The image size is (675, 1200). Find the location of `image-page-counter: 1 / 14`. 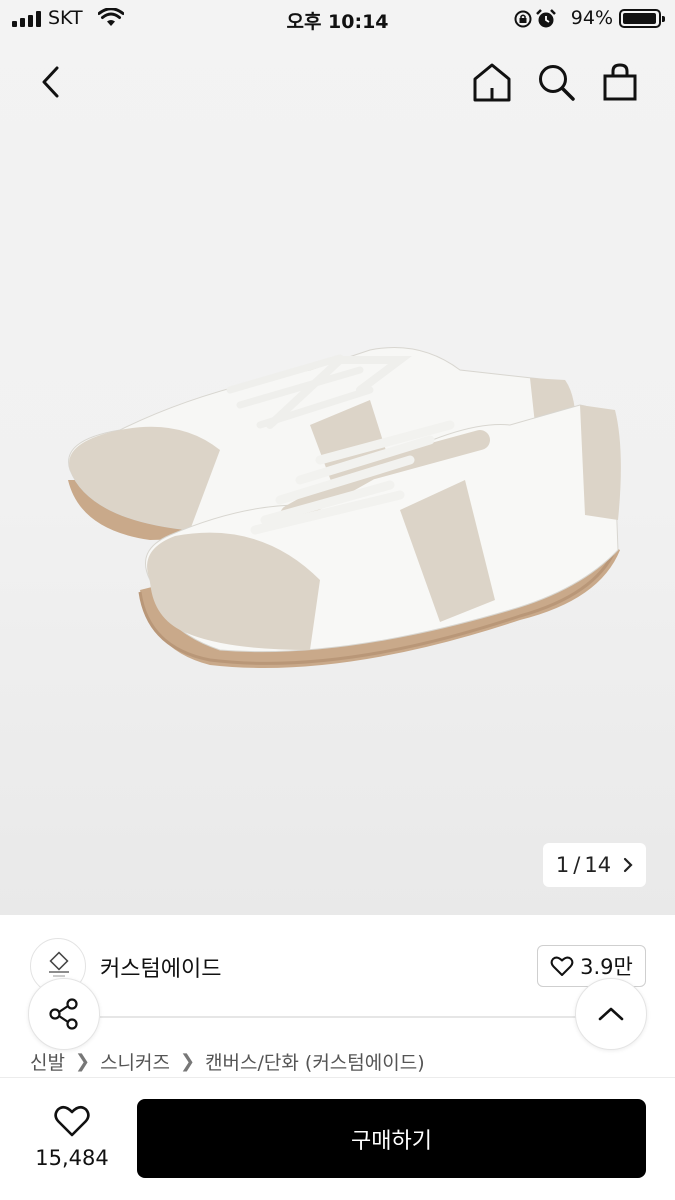

image-page-counter: 1 / 14 is located at coordinates (594, 865).